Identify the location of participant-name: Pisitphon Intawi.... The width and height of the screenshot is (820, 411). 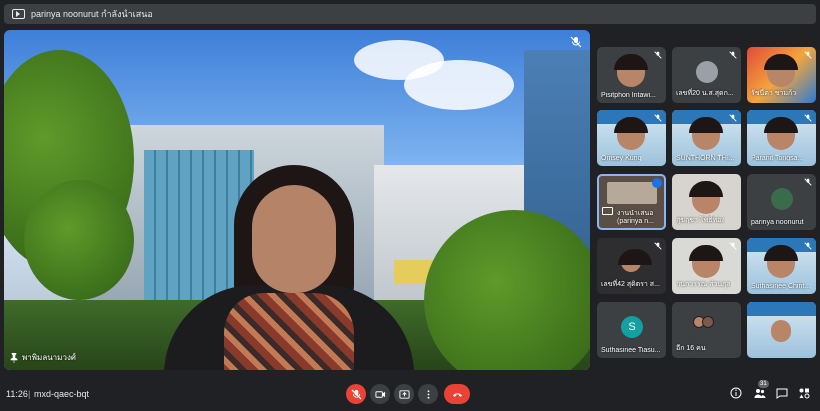
(628, 95).